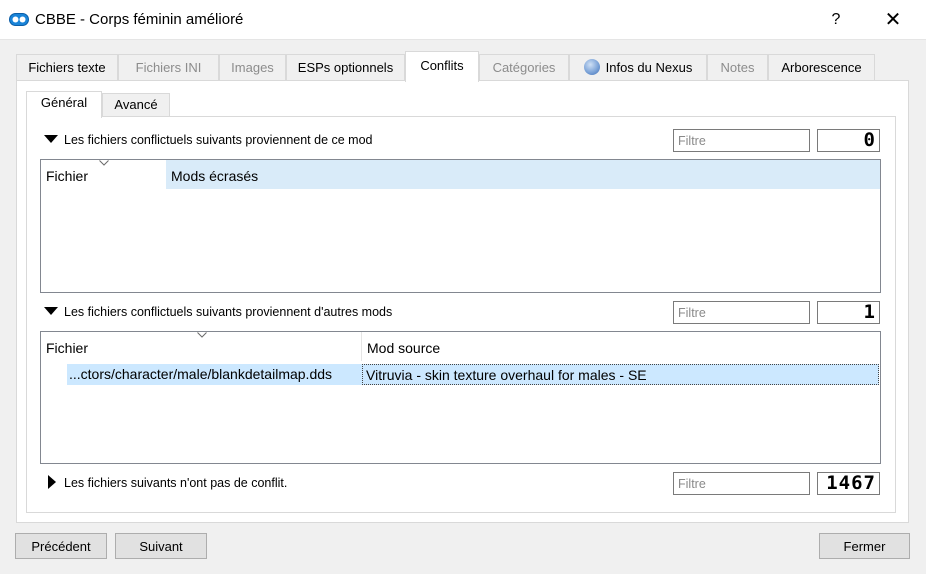 The width and height of the screenshot is (926, 574). I want to click on close-button: Fermer, so click(864, 546).